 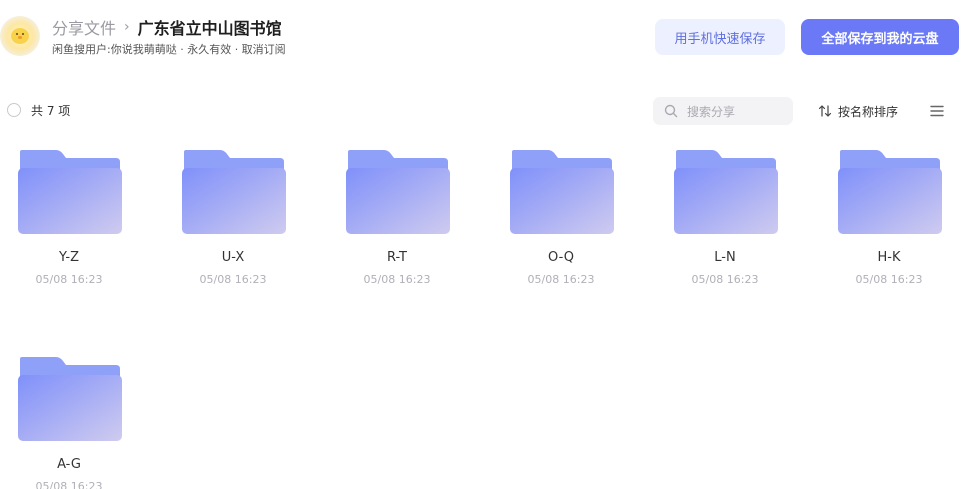 I want to click on item-count: 共 7 项, so click(x=51, y=111).